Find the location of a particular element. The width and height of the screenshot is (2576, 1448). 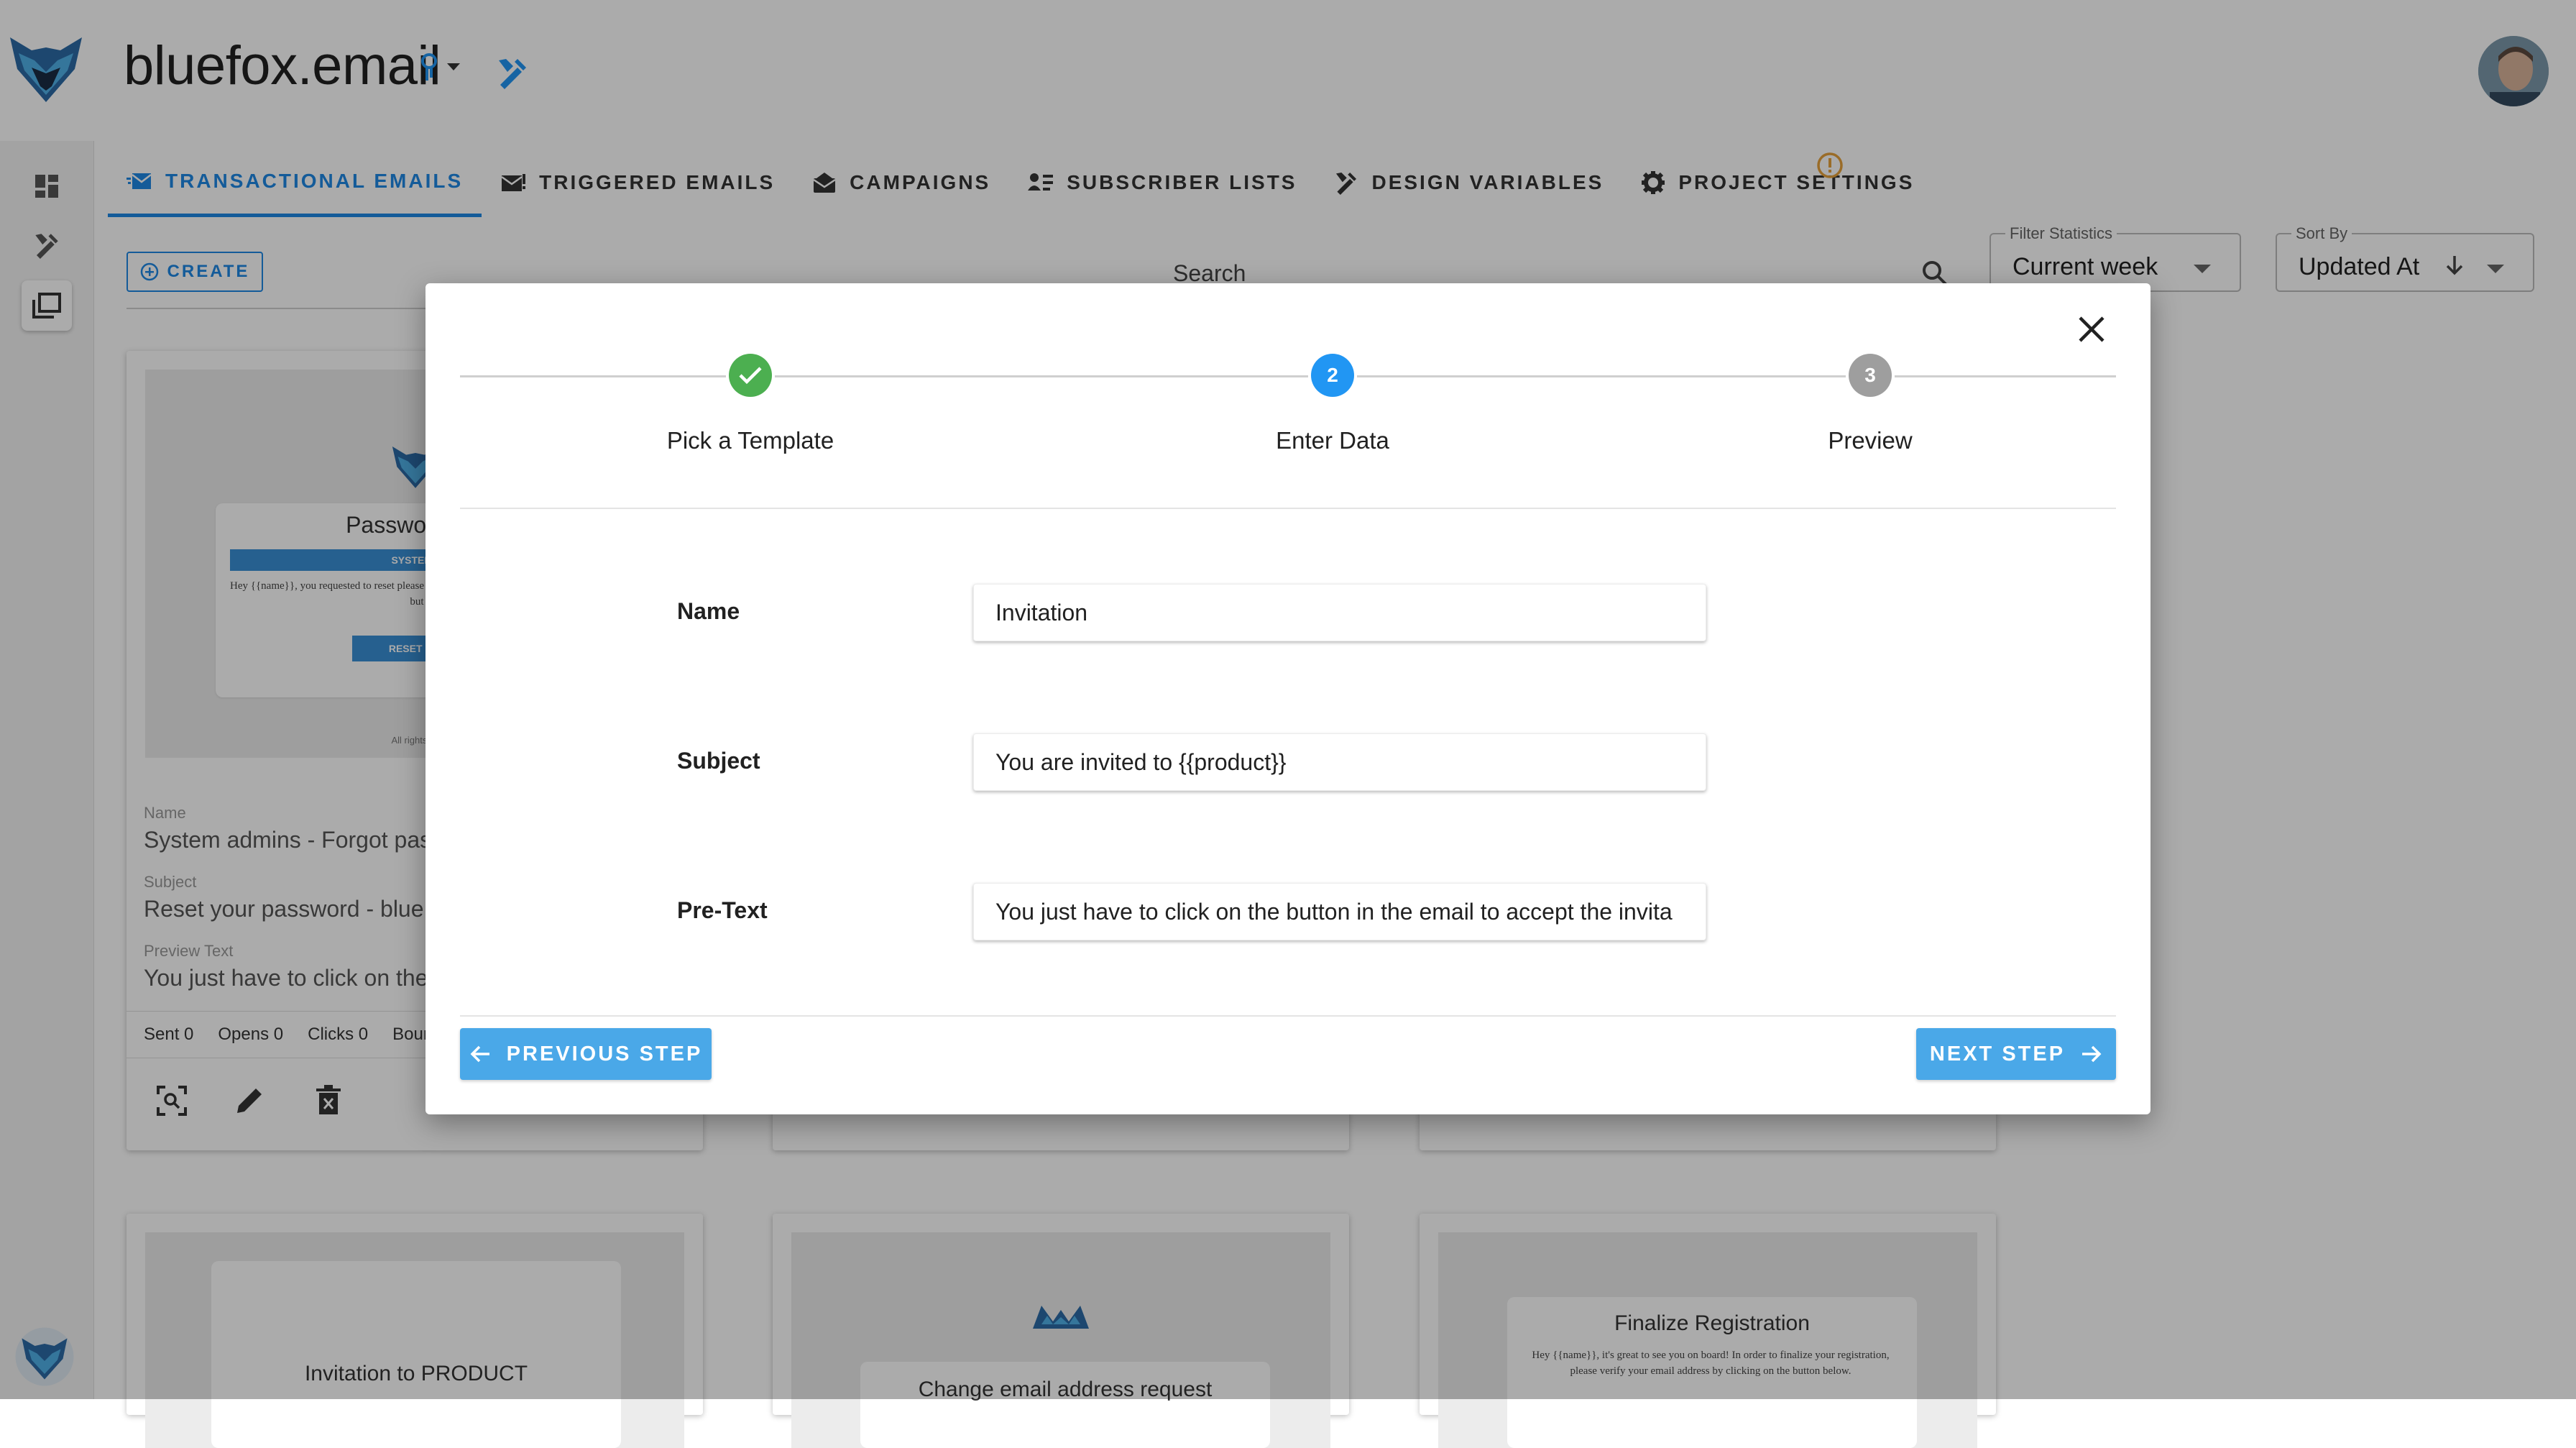

previous-step-button: PREVIOUS STEP is located at coordinates (586, 1054).